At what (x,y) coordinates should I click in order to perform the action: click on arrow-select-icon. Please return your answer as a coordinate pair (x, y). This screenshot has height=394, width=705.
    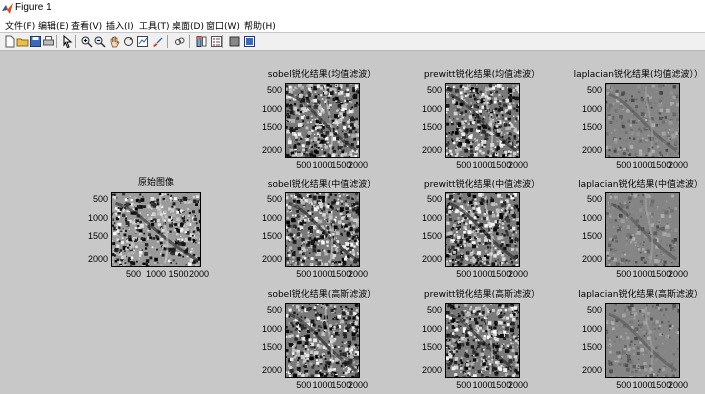
    Looking at the image, I should click on (67, 41).